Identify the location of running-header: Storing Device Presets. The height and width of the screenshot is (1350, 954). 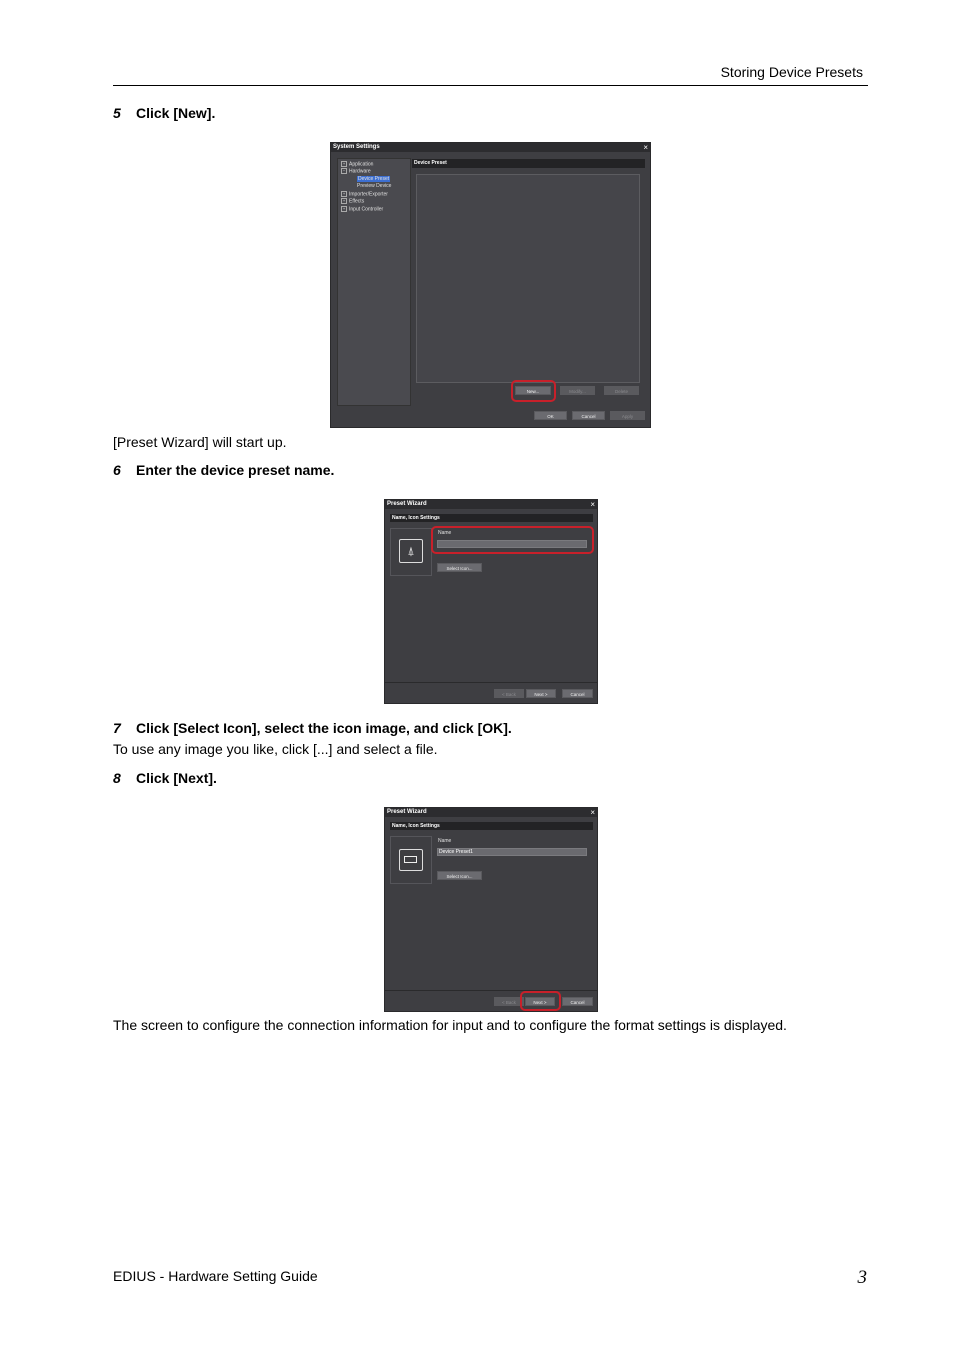
(791, 72).